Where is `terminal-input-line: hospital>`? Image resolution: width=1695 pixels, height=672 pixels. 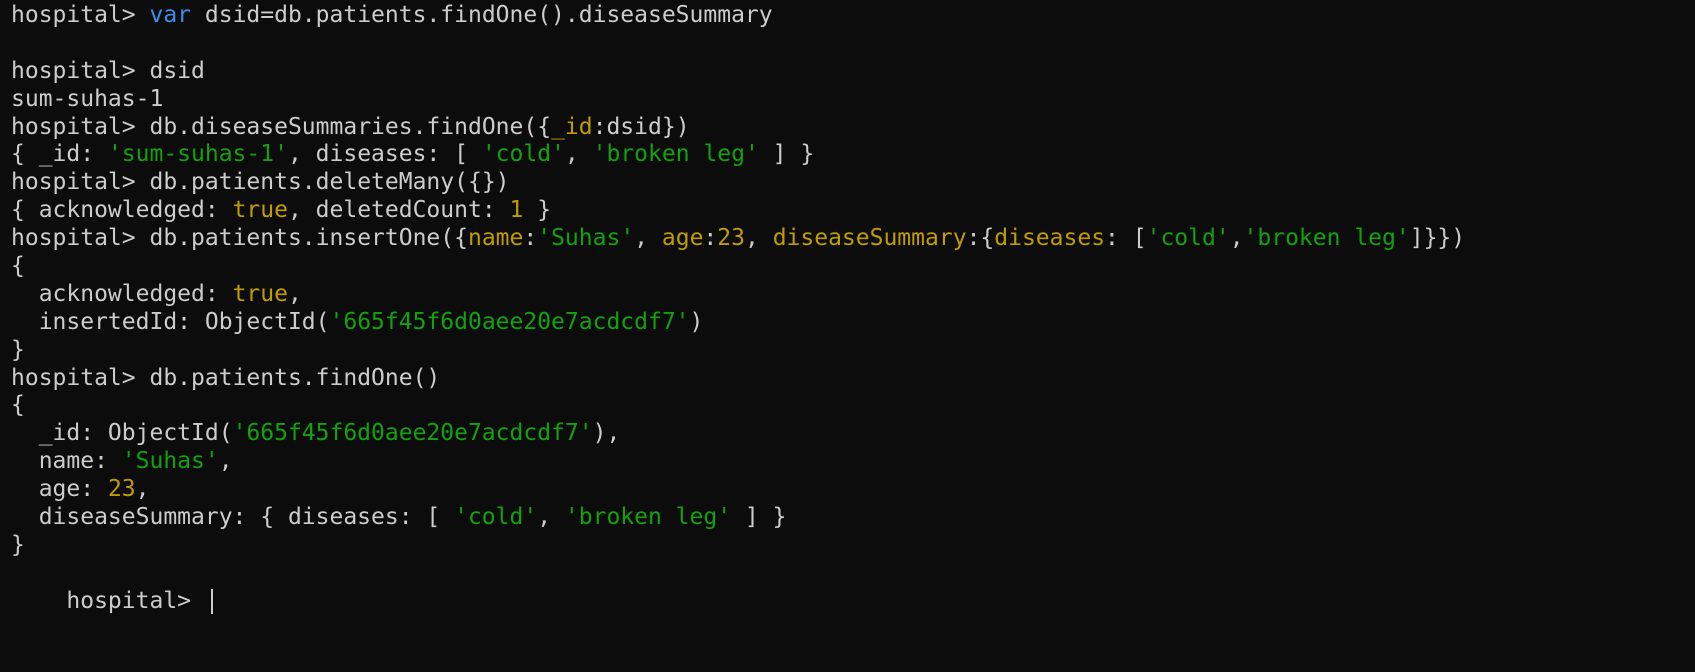
terminal-input-line: hospital> is located at coordinates (853, 587).